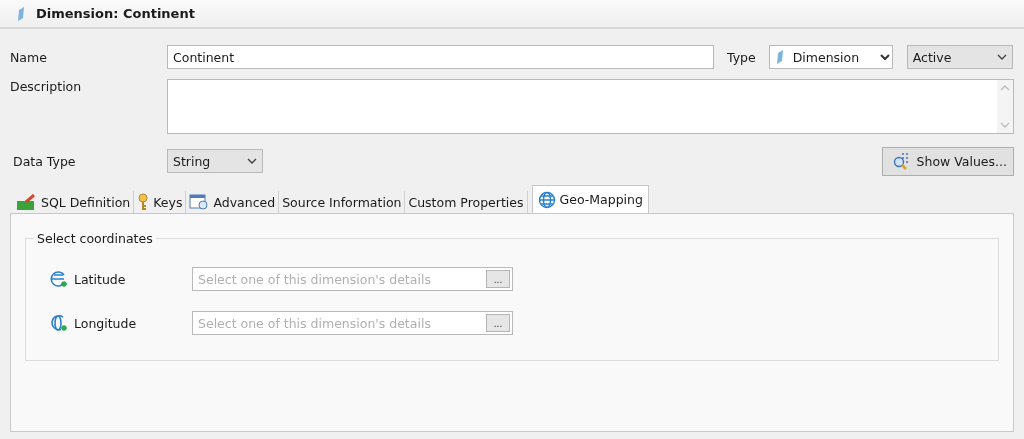 Image resolution: width=1024 pixels, height=439 pixels. Describe the element at coordinates (830, 57) in the screenshot. I see `type-dropdown: Dimension` at that location.